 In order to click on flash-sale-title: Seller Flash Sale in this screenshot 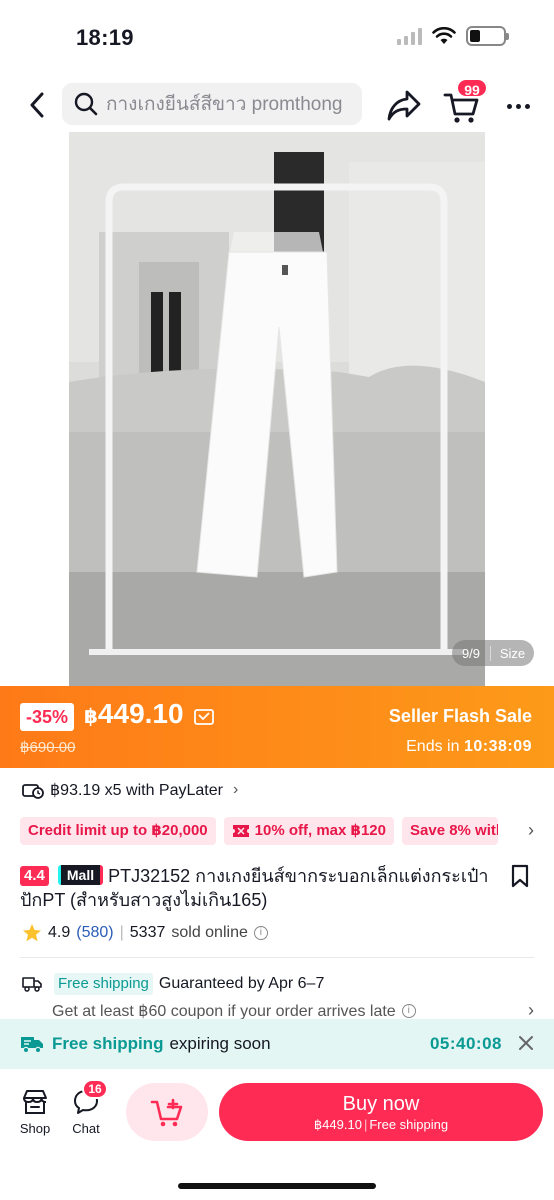, I will do `click(460, 716)`.